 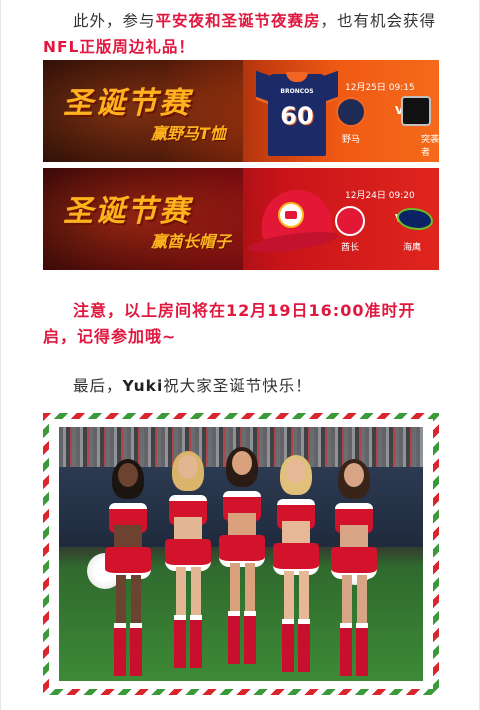 I want to click on closing-suffix: 祝大家圣诞节快乐！, so click(x=237, y=386).